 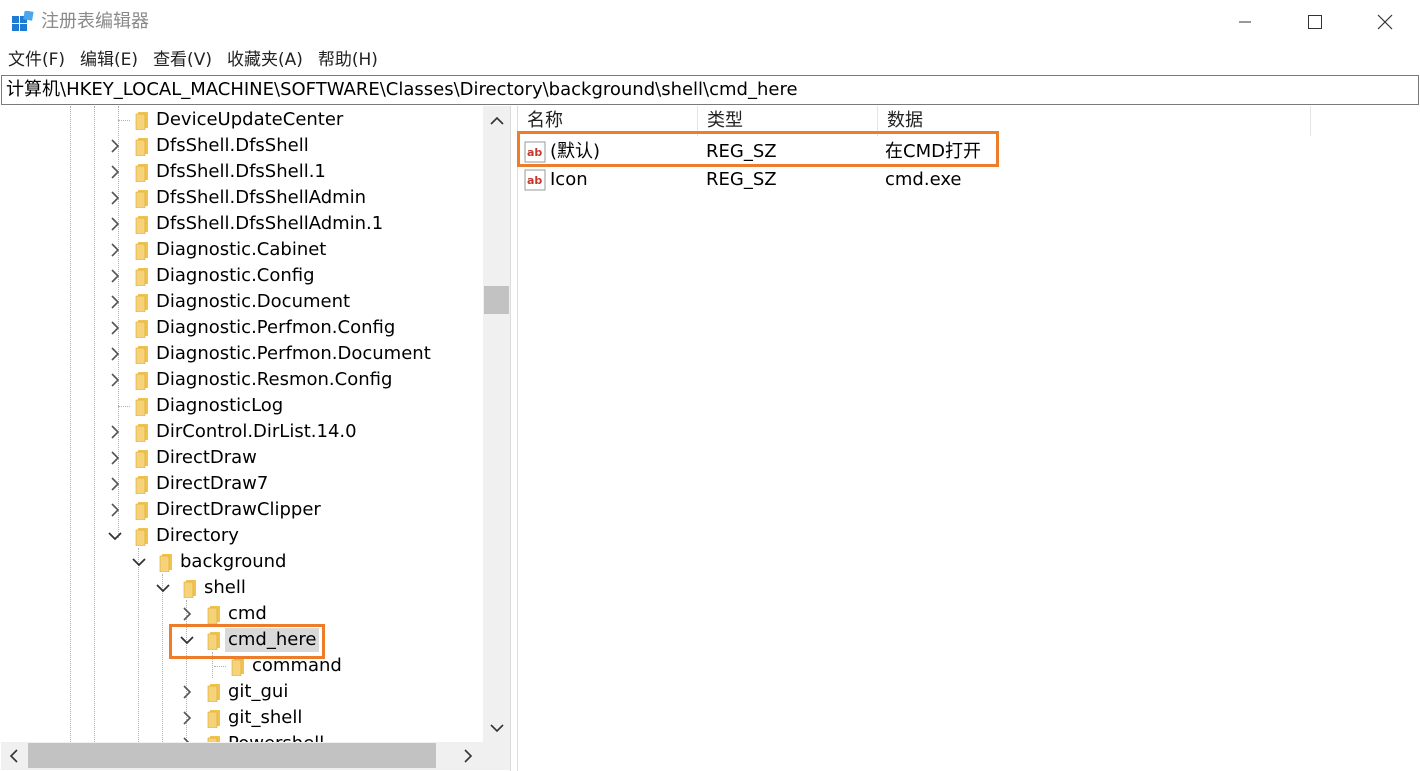 I want to click on tree-node: Diagnostic.Cabinet, so click(x=242, y=250).